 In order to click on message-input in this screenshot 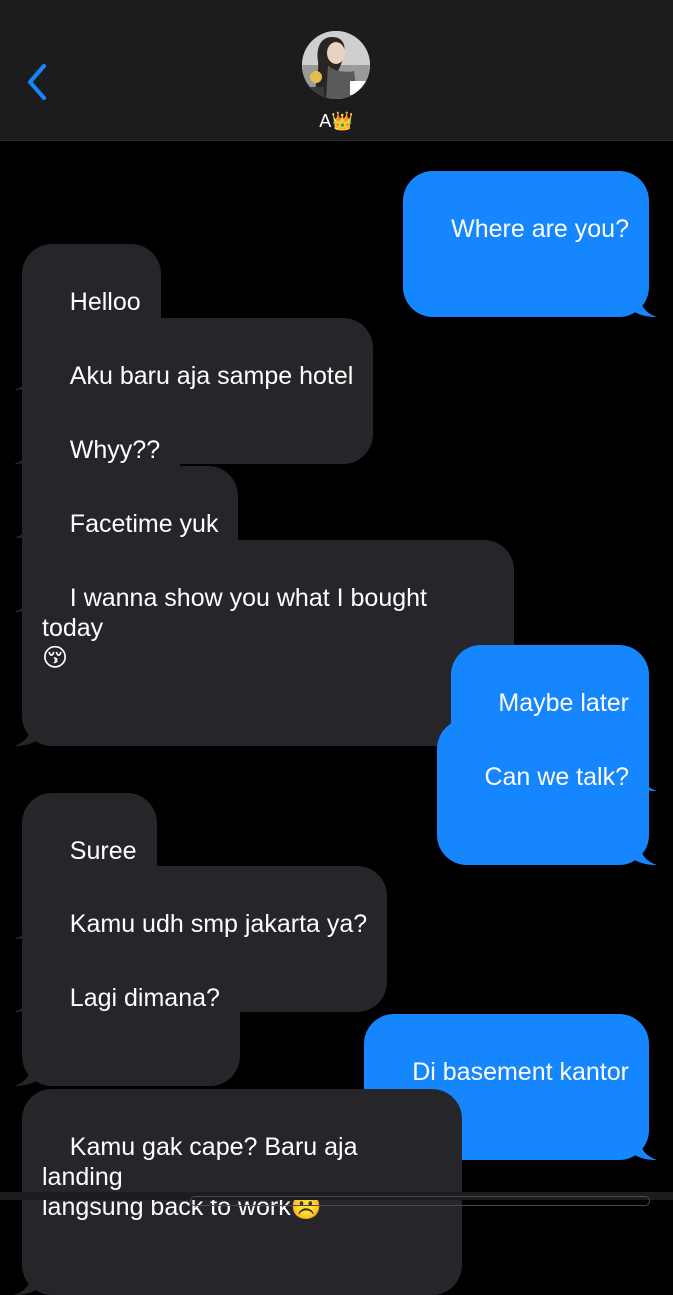, I will do `click(420, 1201)`.